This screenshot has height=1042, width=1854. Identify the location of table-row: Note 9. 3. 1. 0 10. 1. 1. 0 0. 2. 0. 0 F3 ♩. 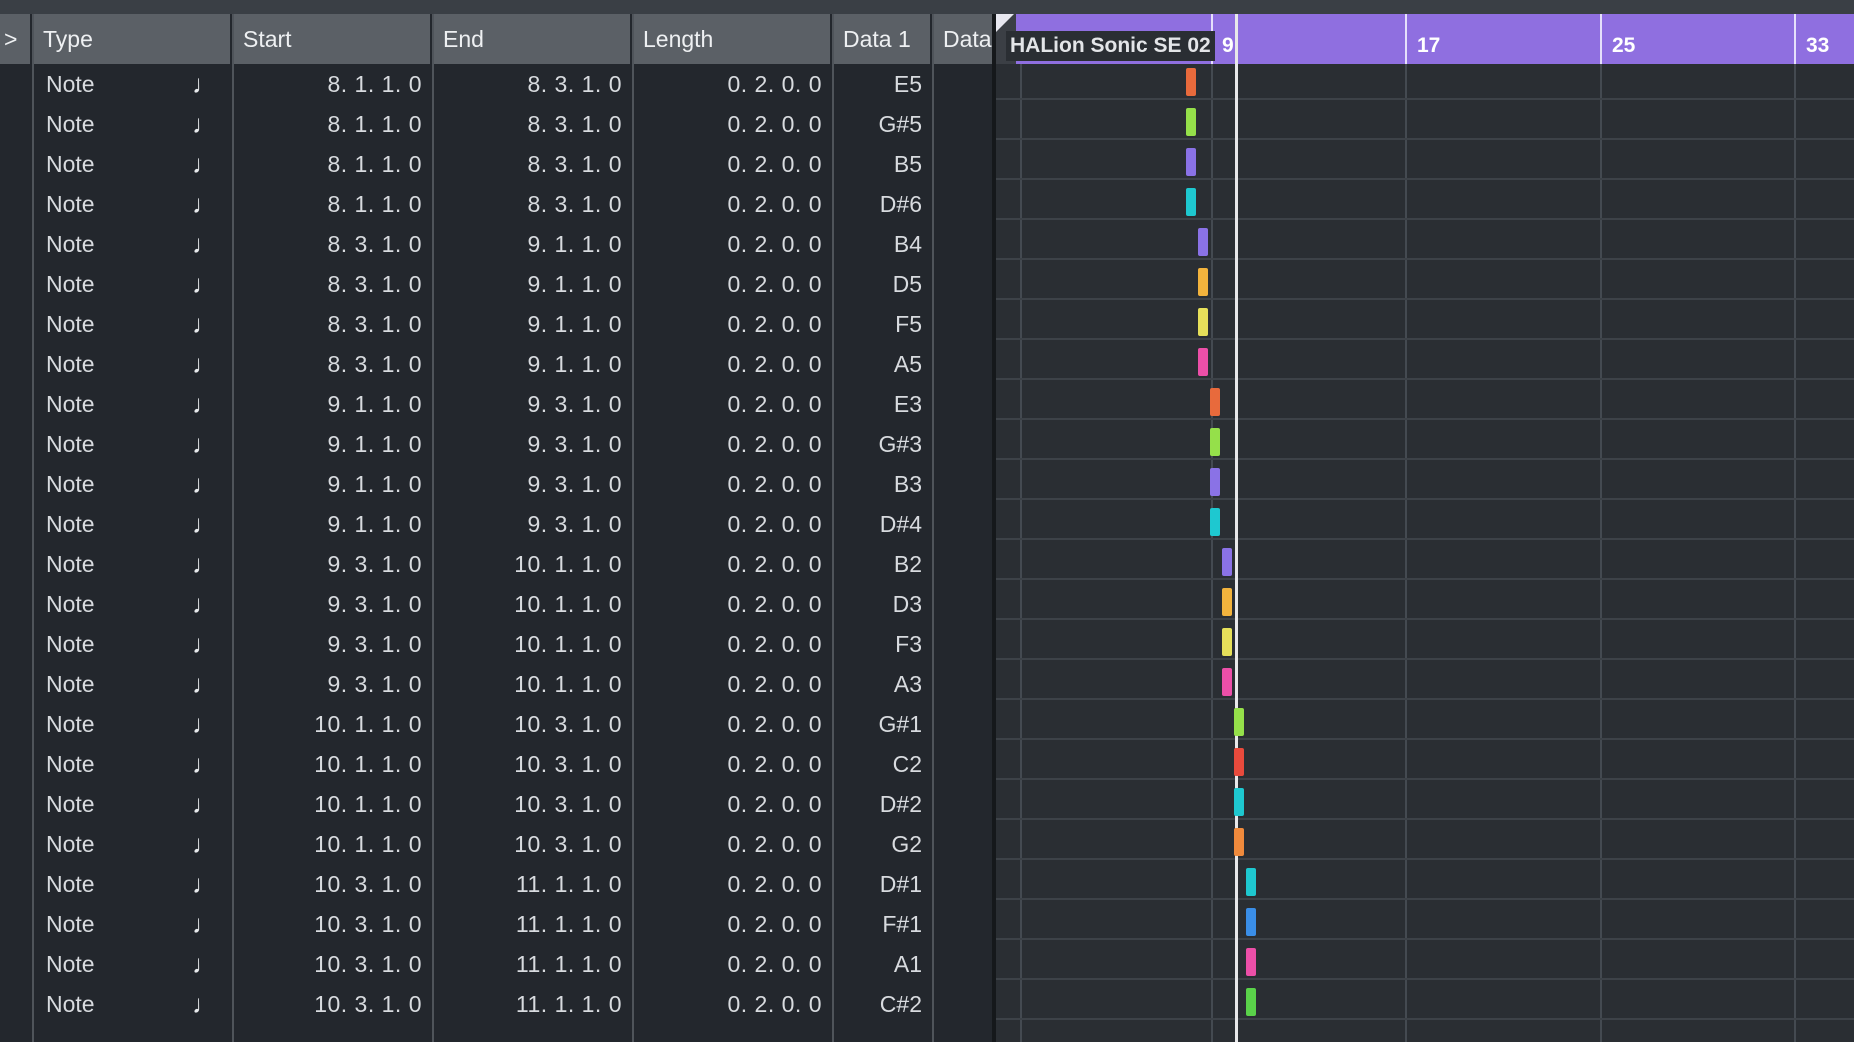
(496, 644).